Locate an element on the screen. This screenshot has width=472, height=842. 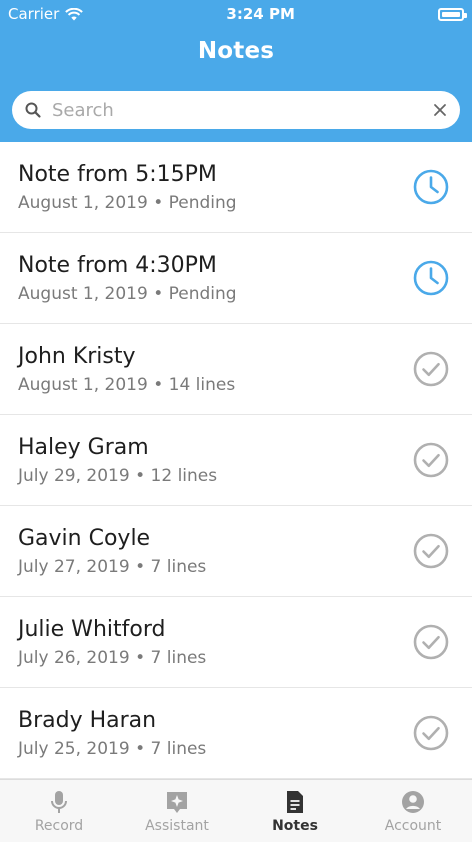
note-text: Brady Haran July 25, 2019 • 7 lines is located at coordinates (112, 733).